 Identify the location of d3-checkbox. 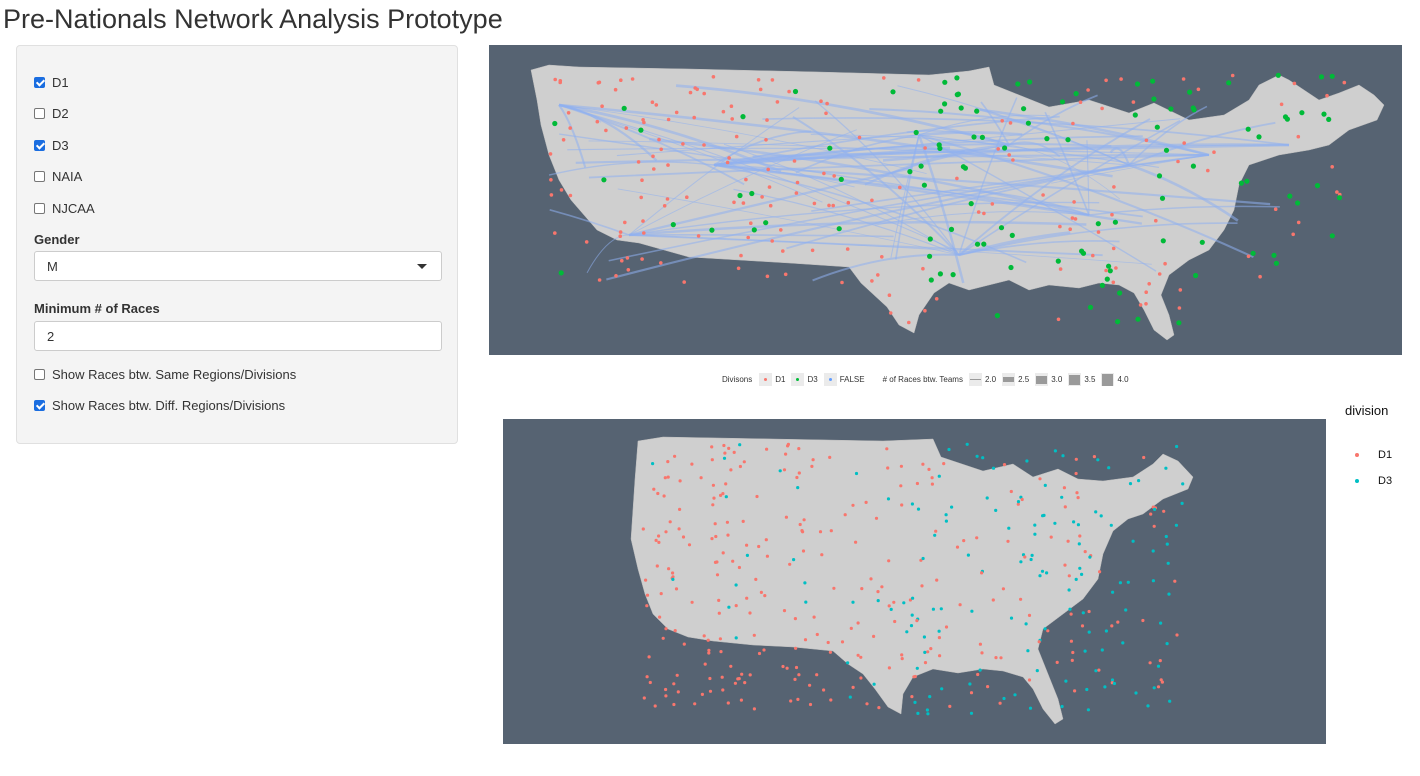
(39, 145).